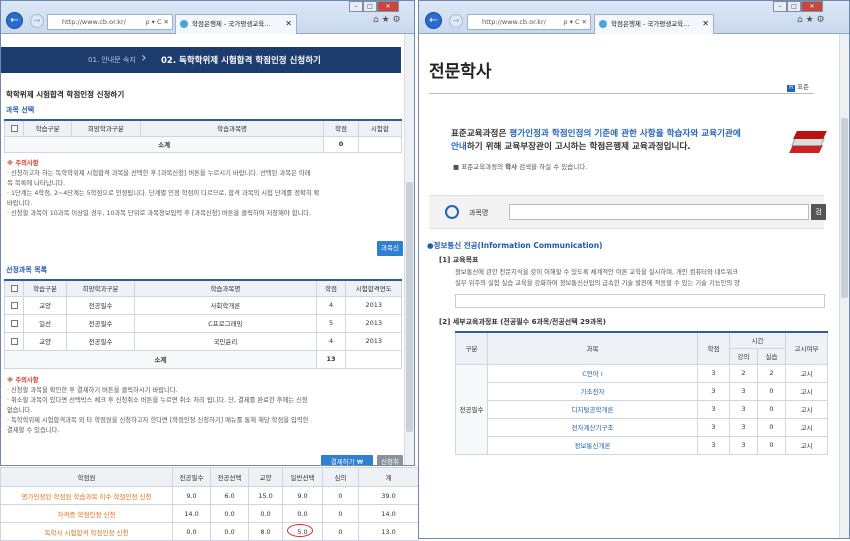 The width and height of the screenshot is (850, 541). Describe the element at coordinates (340, 477) in the screenshot. I see `col-header: 심의` at that location.